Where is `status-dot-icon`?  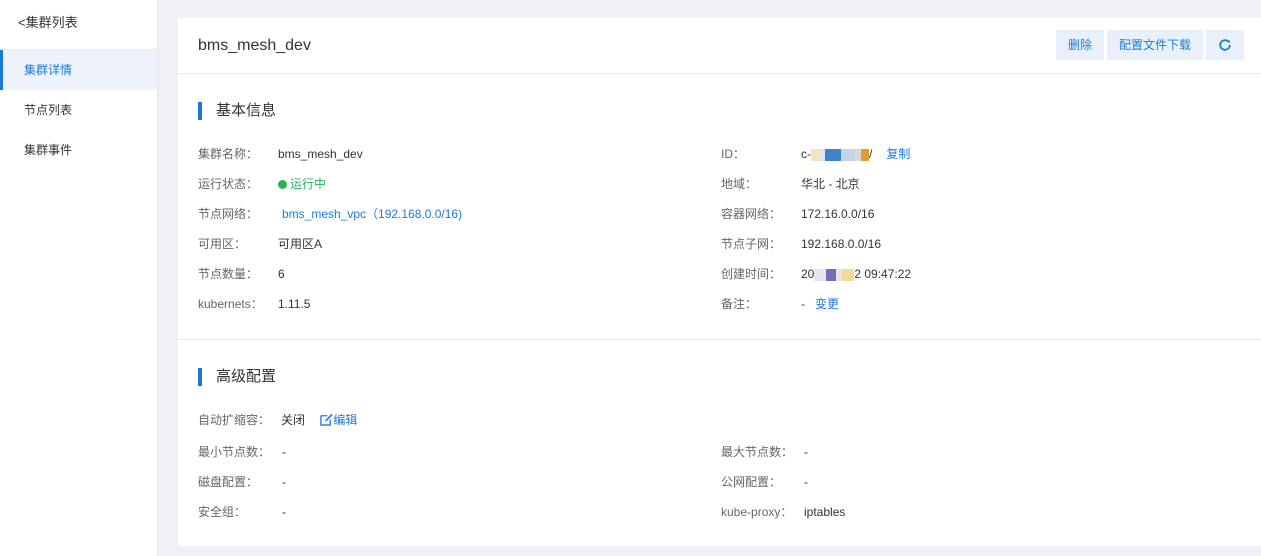
status-dot-icon is located at coordinates (282, 184).